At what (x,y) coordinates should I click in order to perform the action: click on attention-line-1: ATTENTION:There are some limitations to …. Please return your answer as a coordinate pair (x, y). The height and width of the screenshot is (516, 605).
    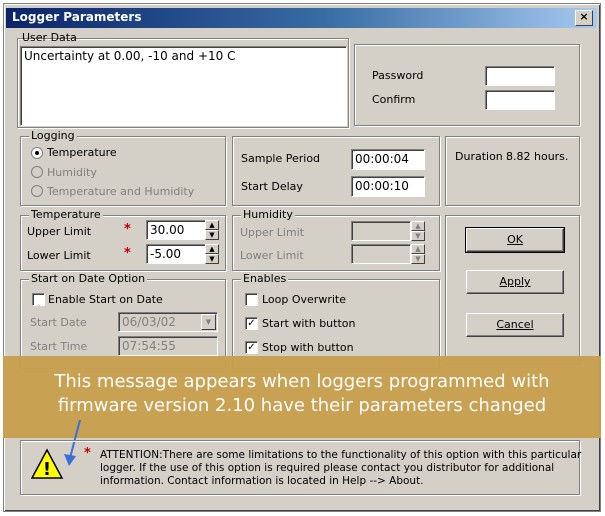
    Looking at the image, I should click on (341, 455).